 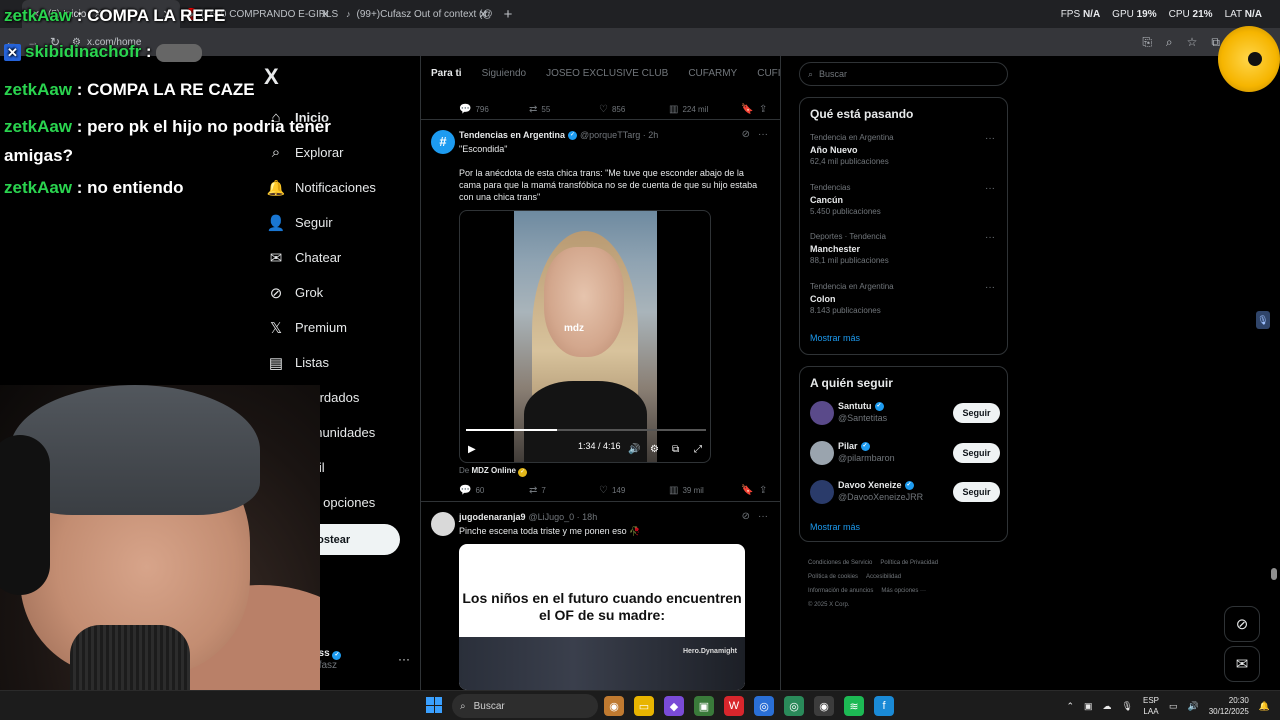 What do you see at coordinates (698, 449) in the screenshot?
I see `fullscreen-icon: ⤢` at bounding box center [698, 449].